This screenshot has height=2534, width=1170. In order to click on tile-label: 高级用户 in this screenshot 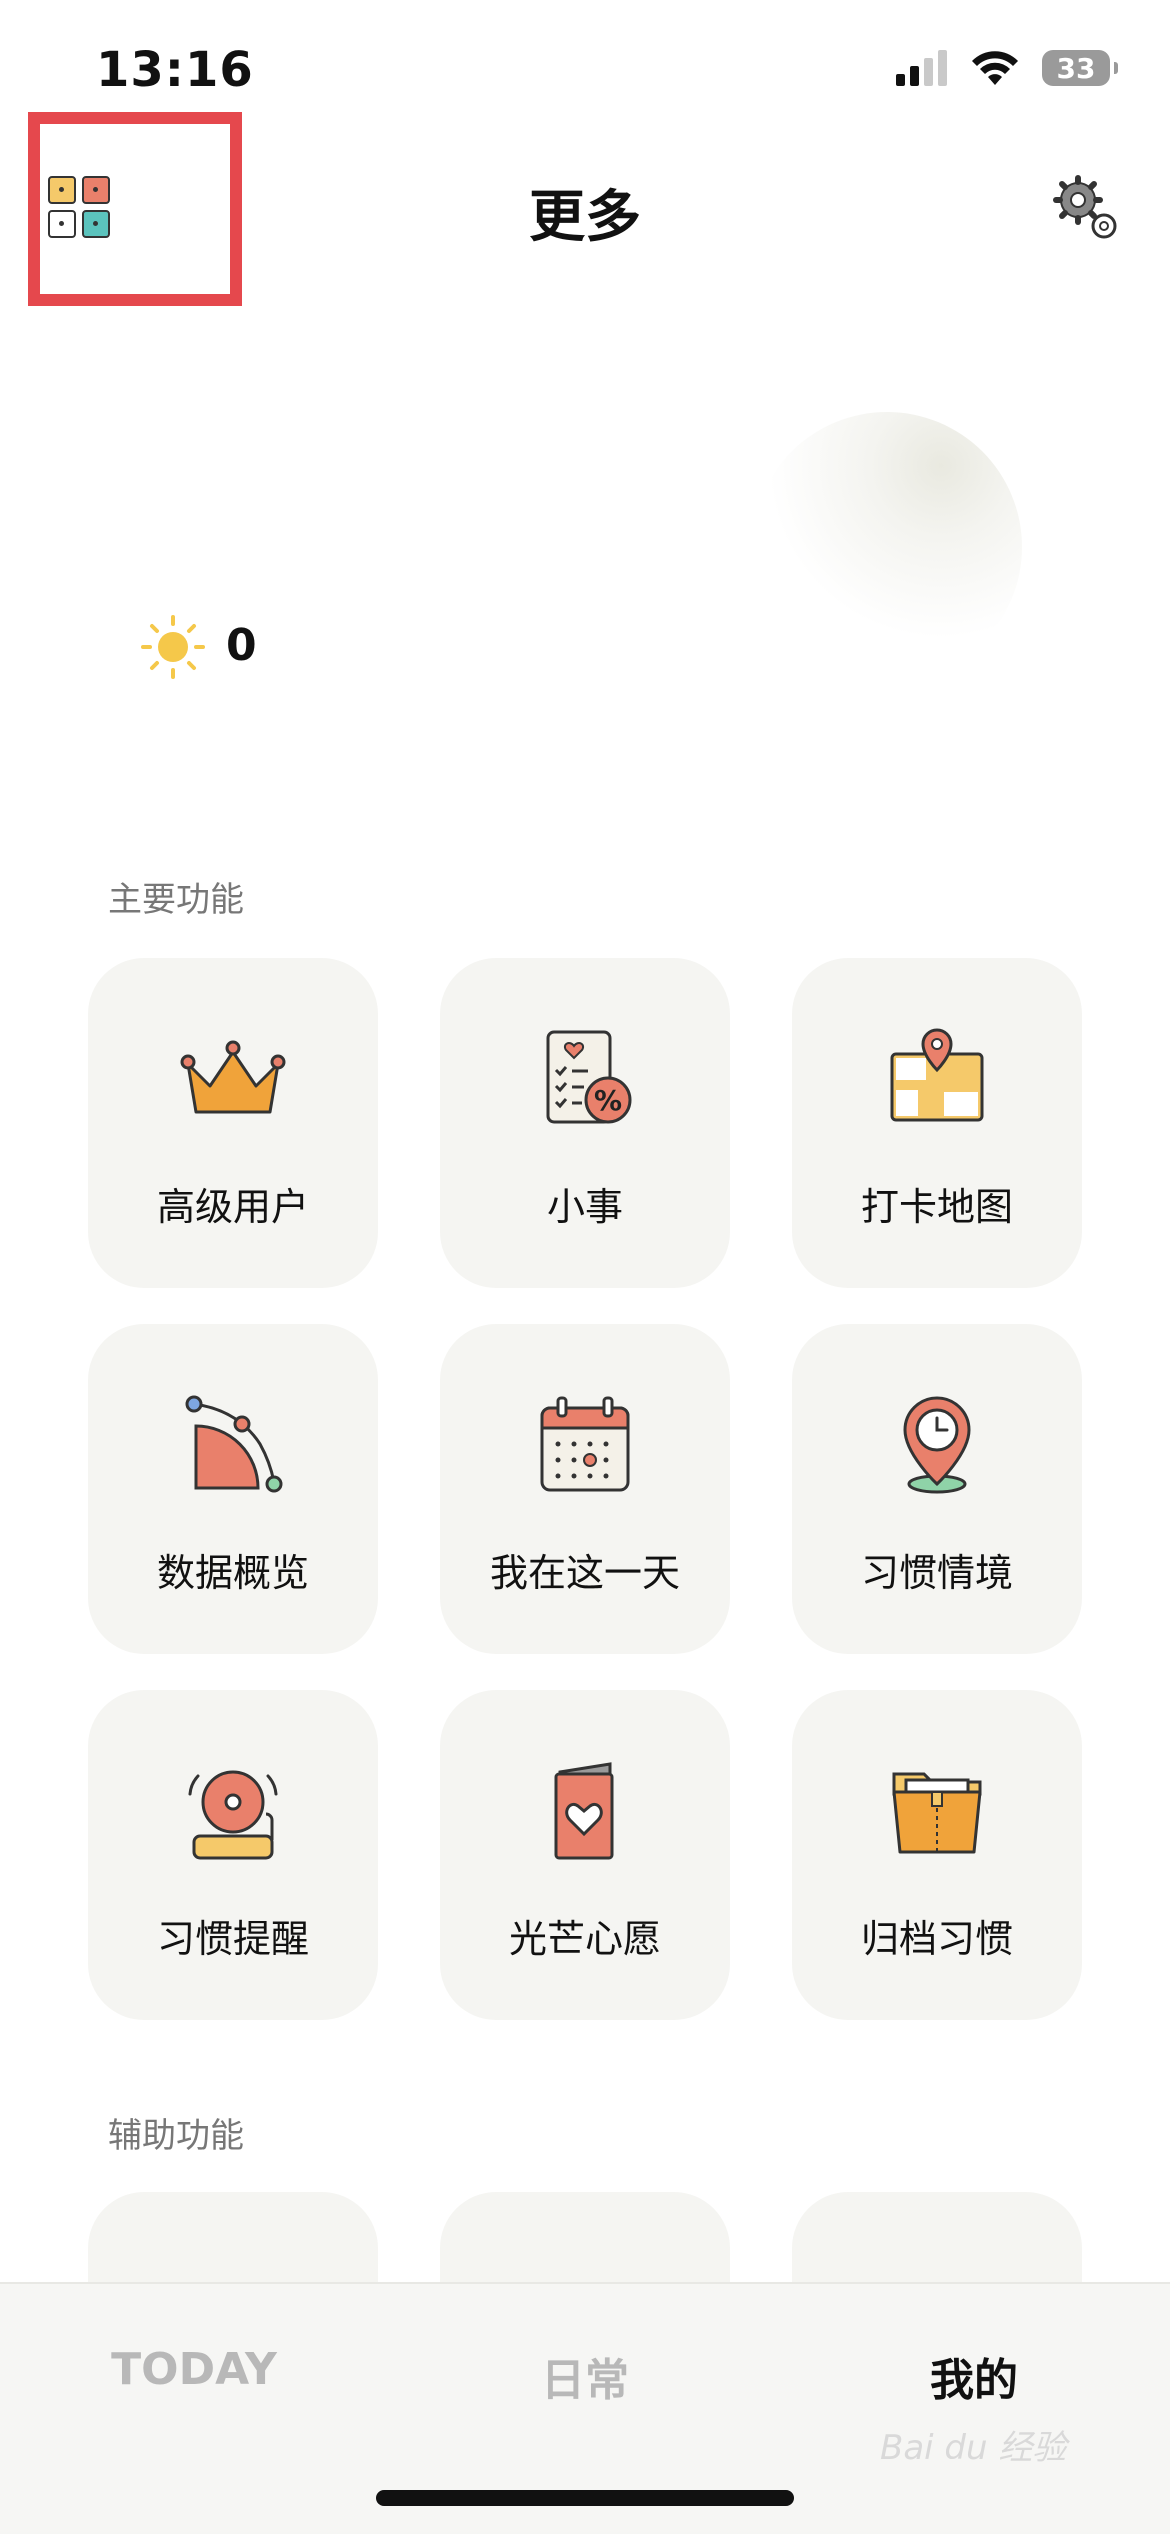, I will do `click(232, 1207)`.